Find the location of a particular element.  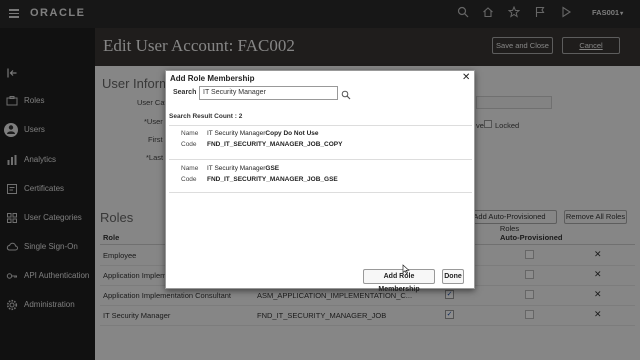

close-icon: ✕ is located at coordinates (466, 77).